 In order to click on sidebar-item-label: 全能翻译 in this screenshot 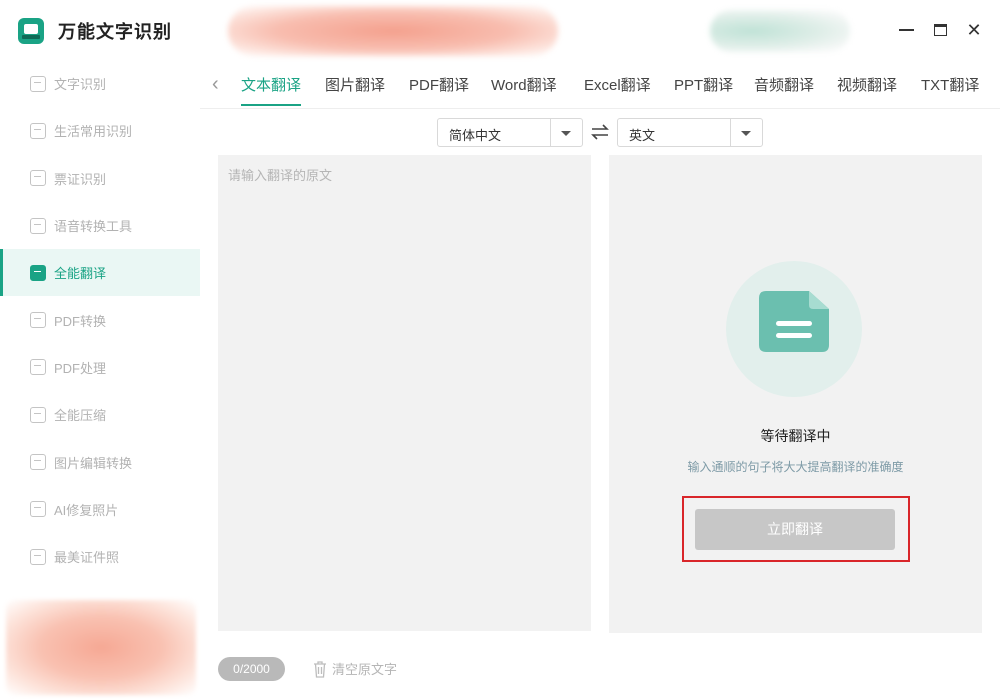, I will do `click(80, 274)`.